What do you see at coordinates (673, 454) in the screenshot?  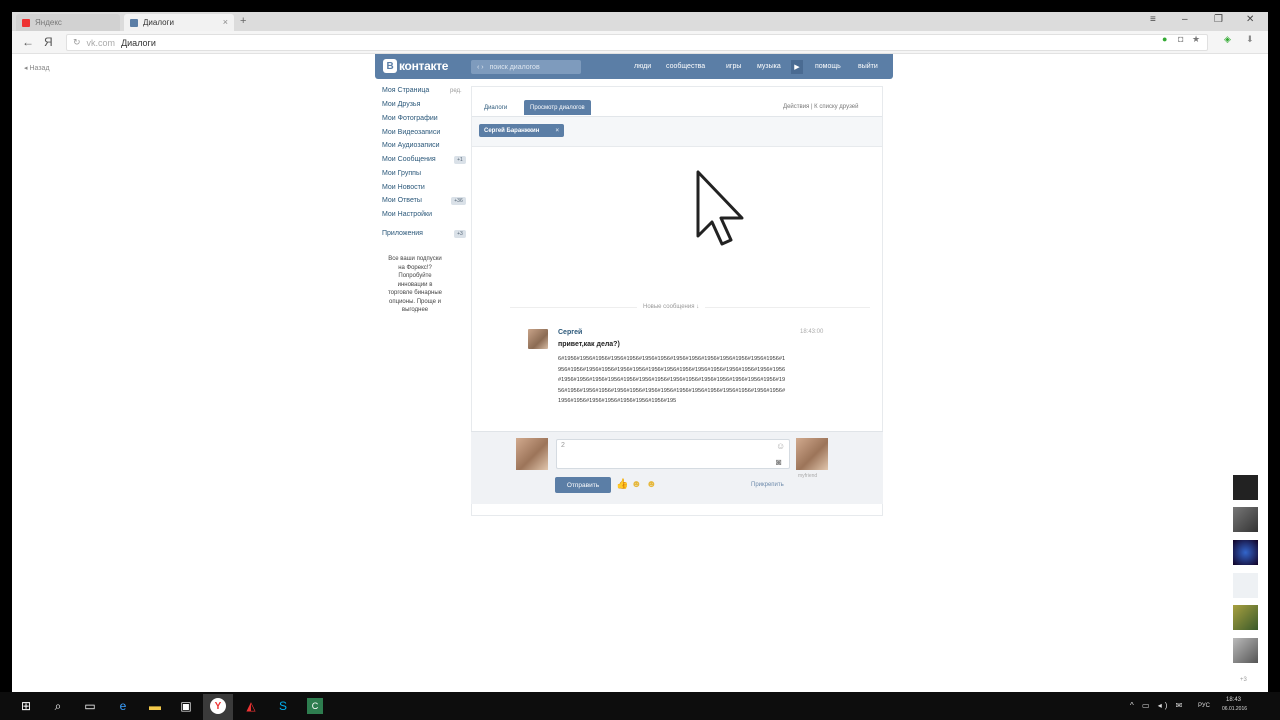 I see `message-input: 2` at bounding box center [673, 454].